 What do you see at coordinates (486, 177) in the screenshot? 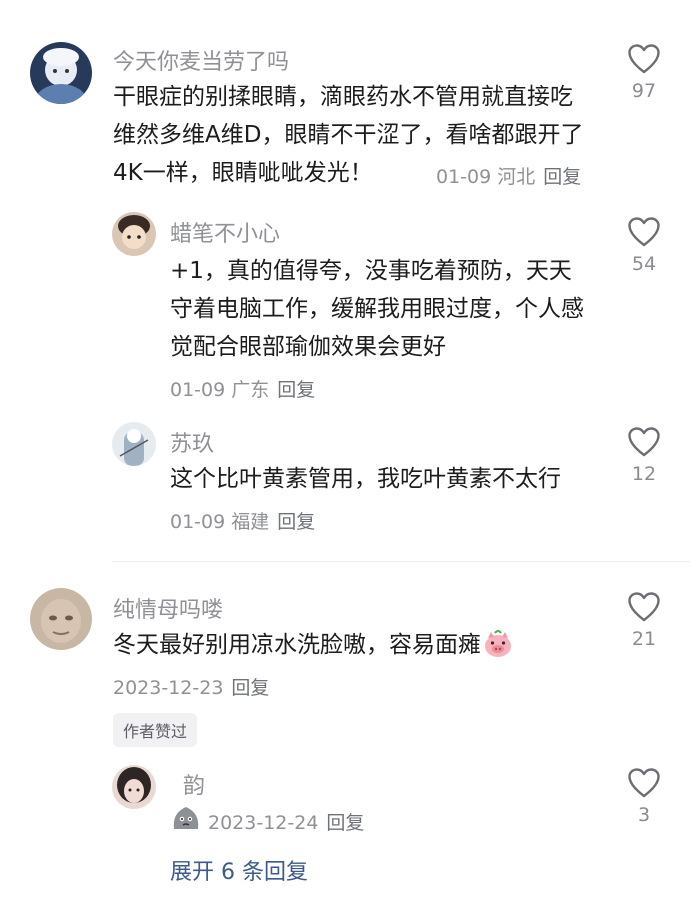
I see `comment-date-location: 01-09 河北` at bounding box center [486, 177].